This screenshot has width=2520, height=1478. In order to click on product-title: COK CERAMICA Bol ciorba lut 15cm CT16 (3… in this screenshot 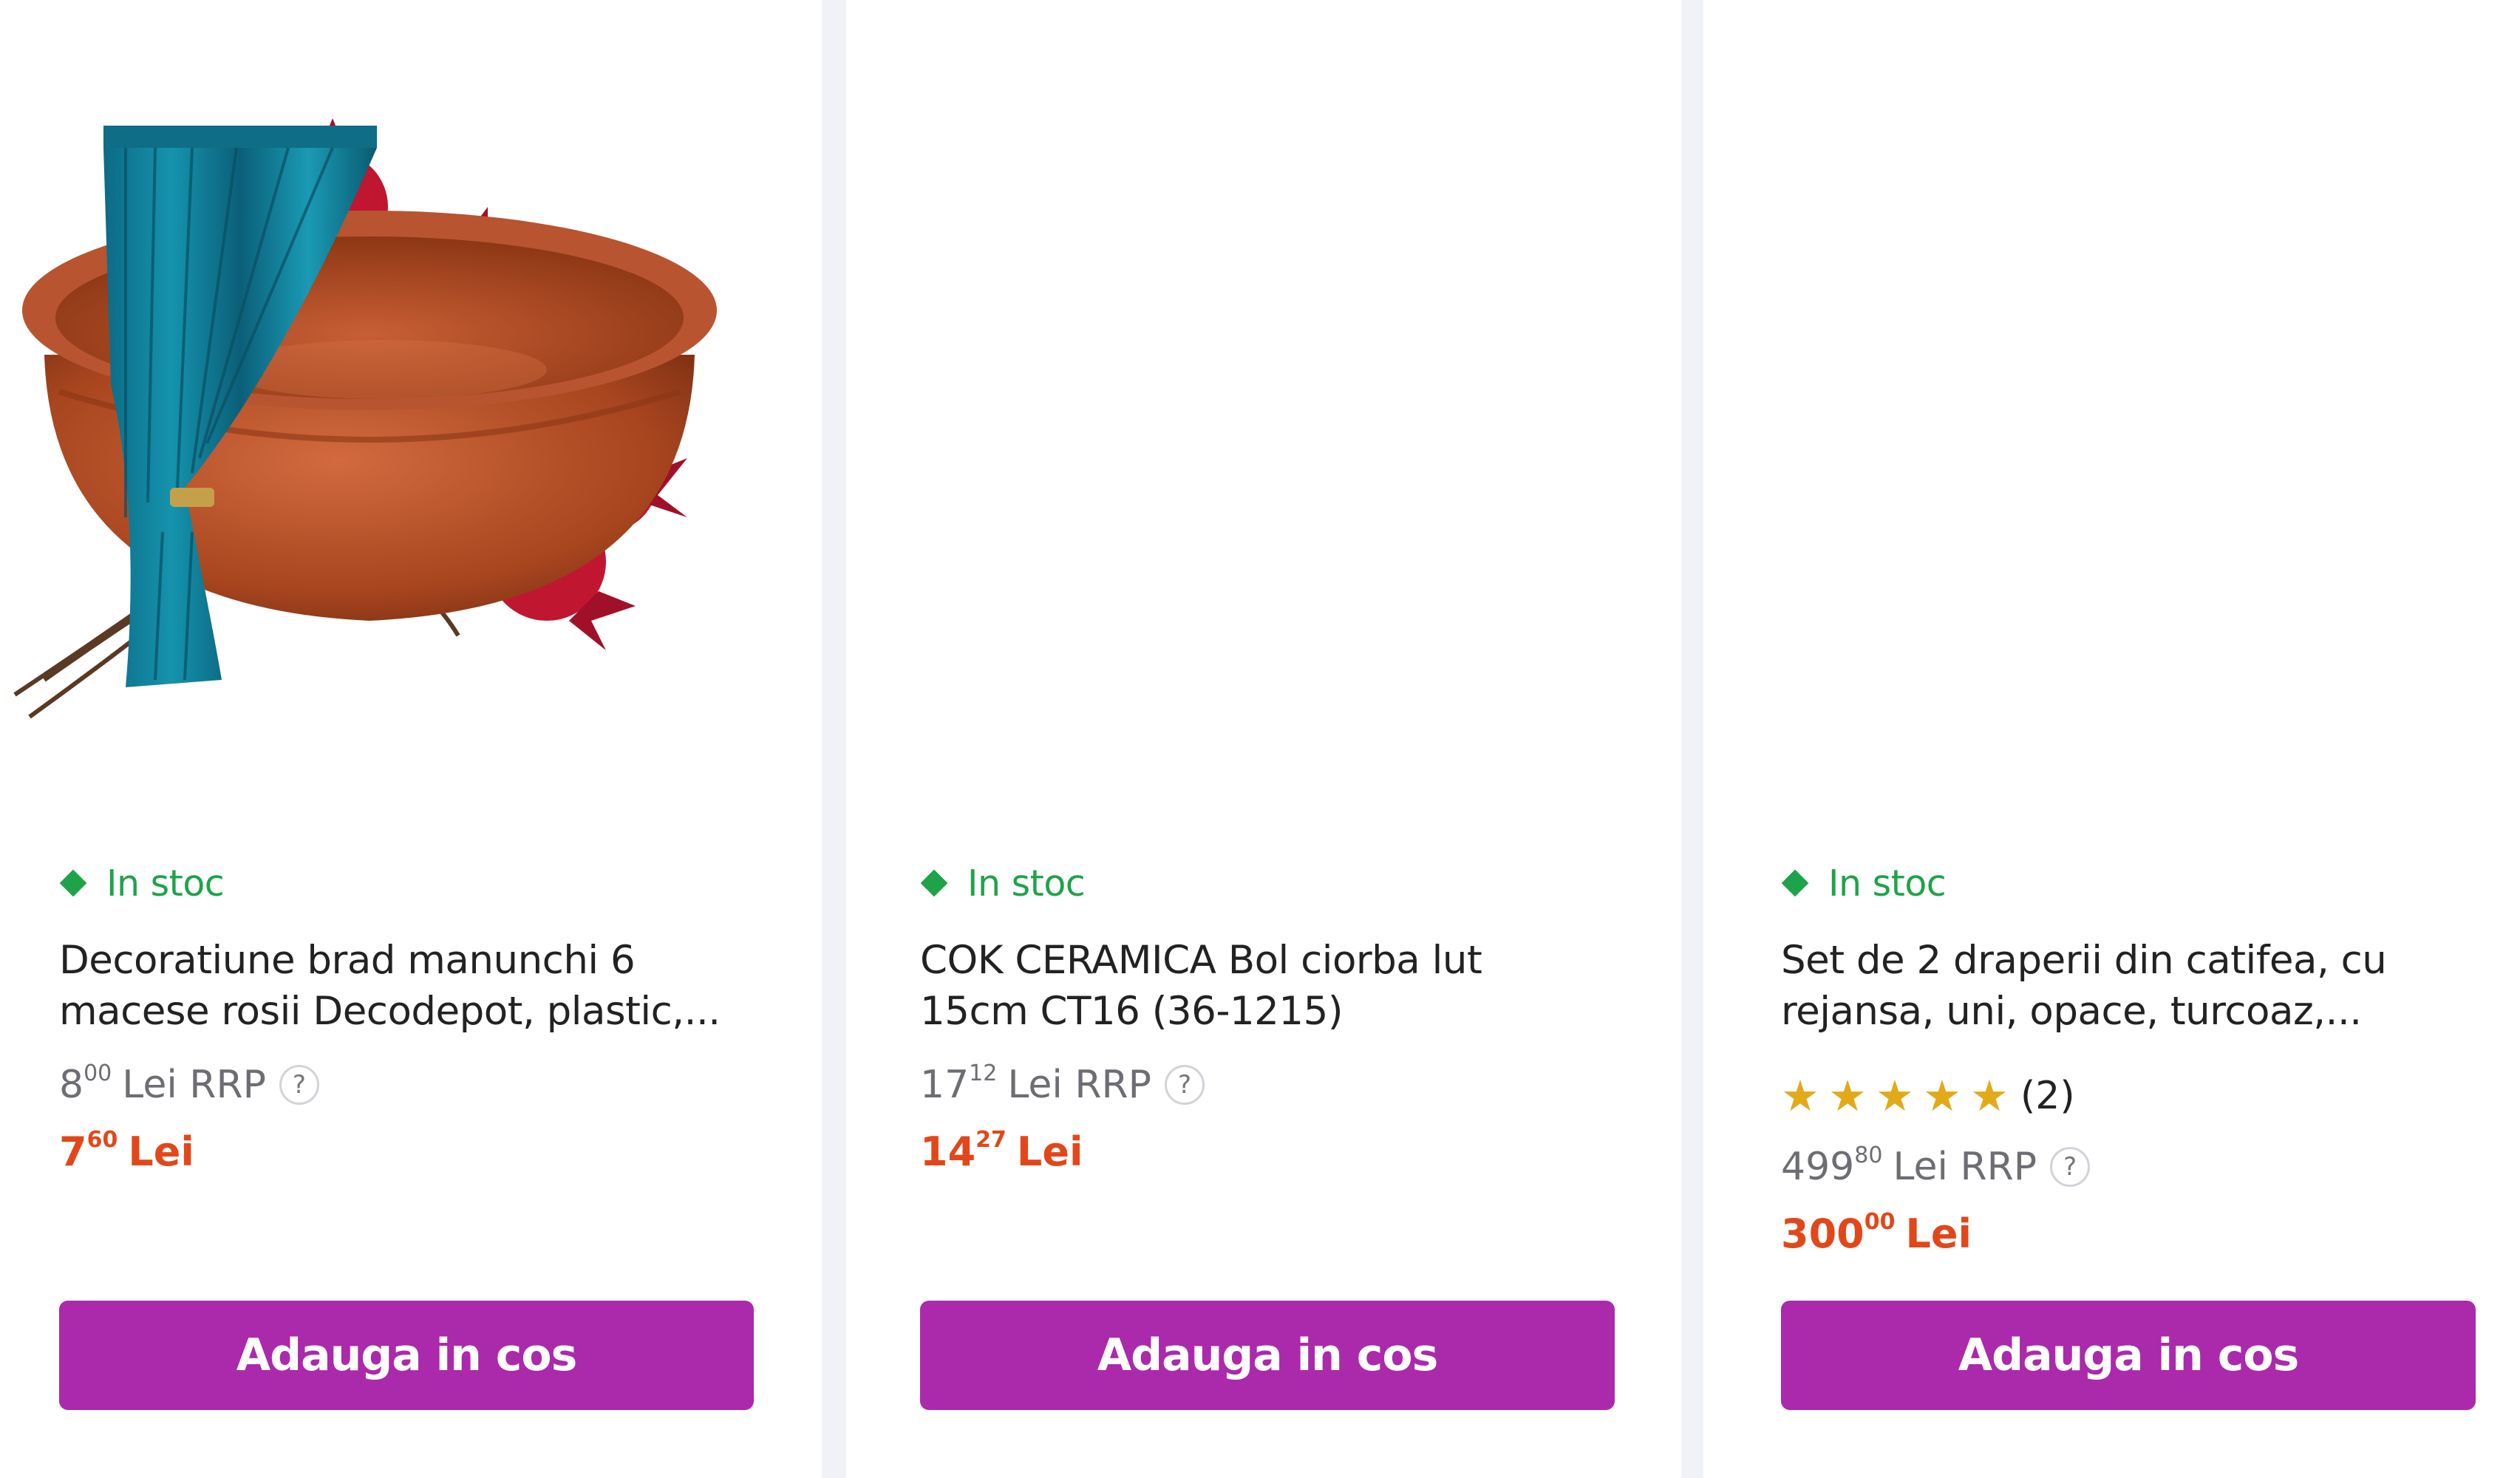, I will do `click(1275, 986)`.